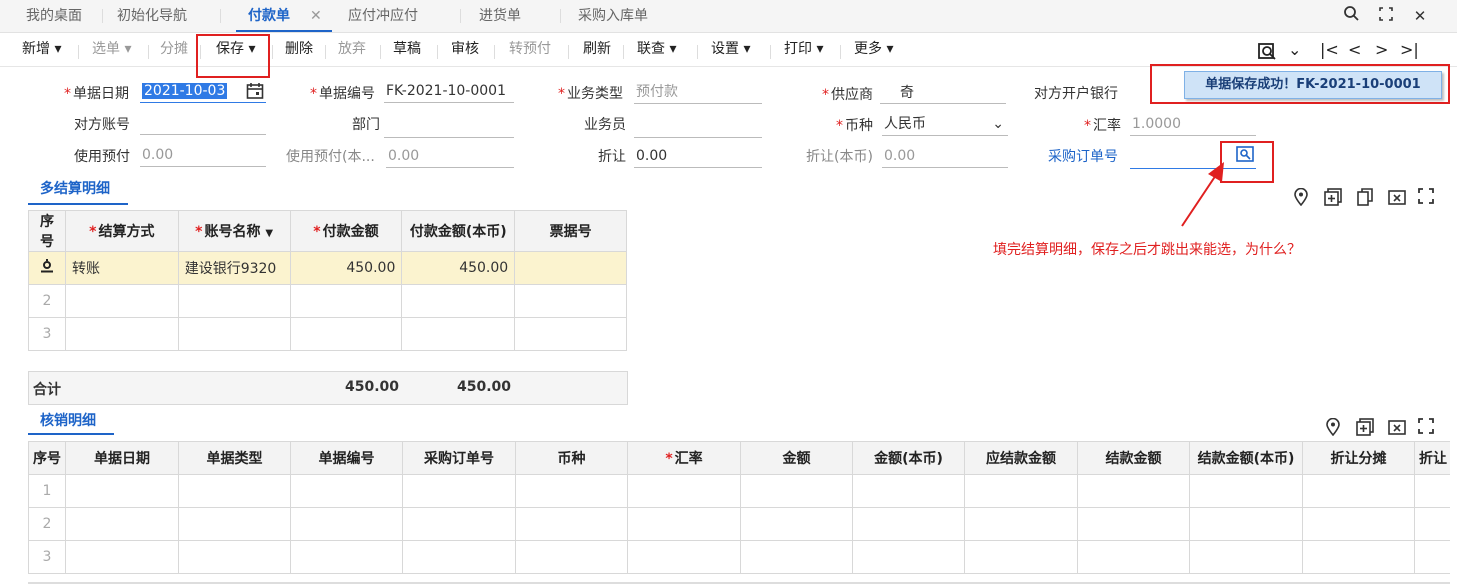 This screenshot has width=1457, height=588. I want to click on cell-account: 建设银行9320, so click(234, 268).